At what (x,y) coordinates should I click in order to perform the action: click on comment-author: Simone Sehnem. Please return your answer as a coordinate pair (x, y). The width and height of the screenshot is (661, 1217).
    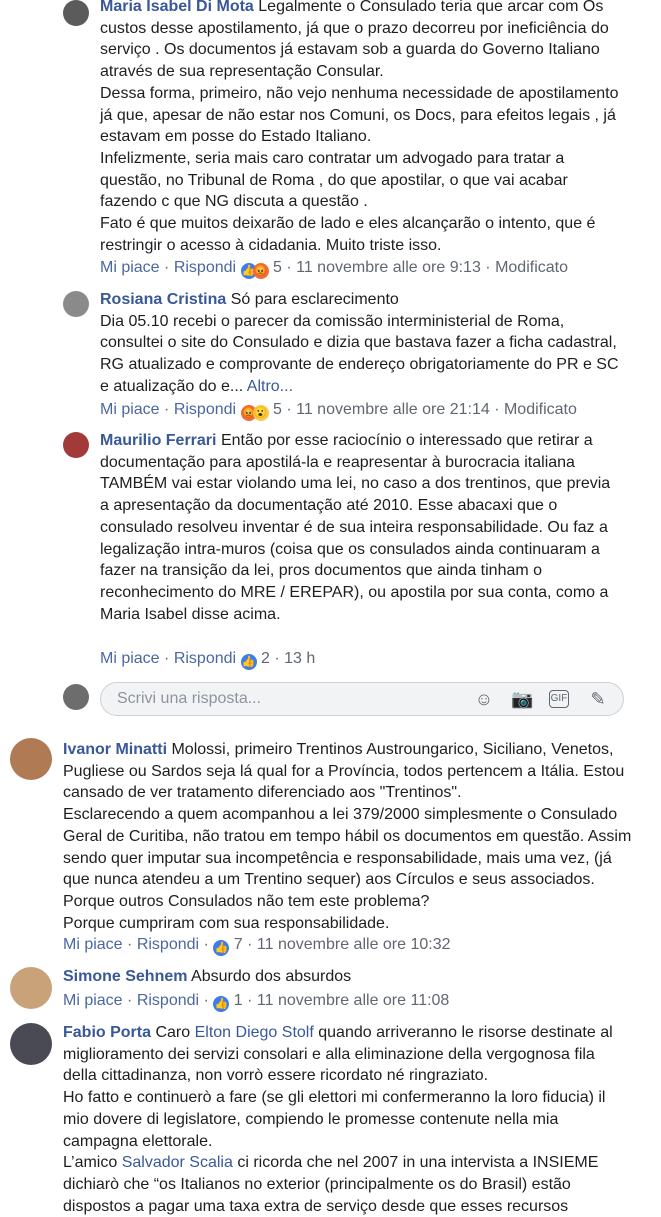
    Looking at the image, I should click on (125, 976).